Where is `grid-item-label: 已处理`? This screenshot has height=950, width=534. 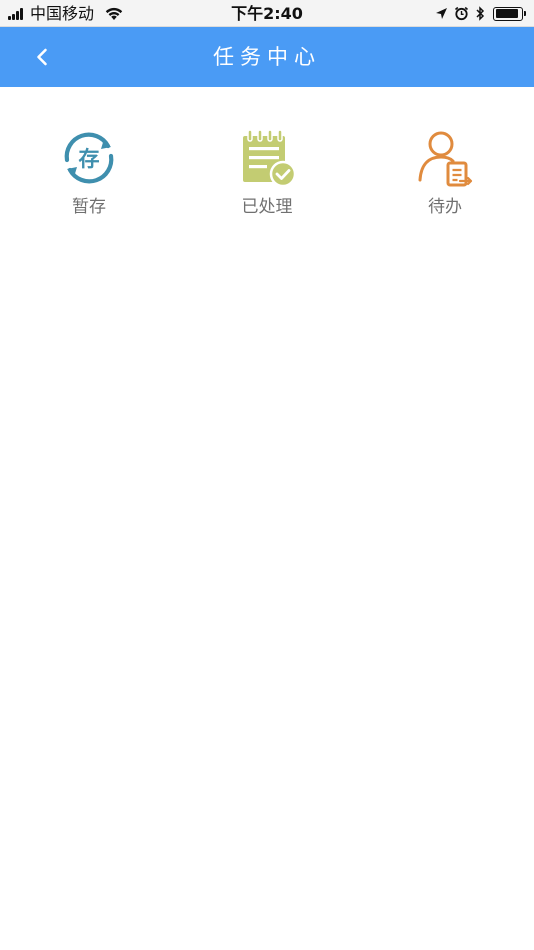
grid-item-label: 已处理 is located at coordinates (267, 207).